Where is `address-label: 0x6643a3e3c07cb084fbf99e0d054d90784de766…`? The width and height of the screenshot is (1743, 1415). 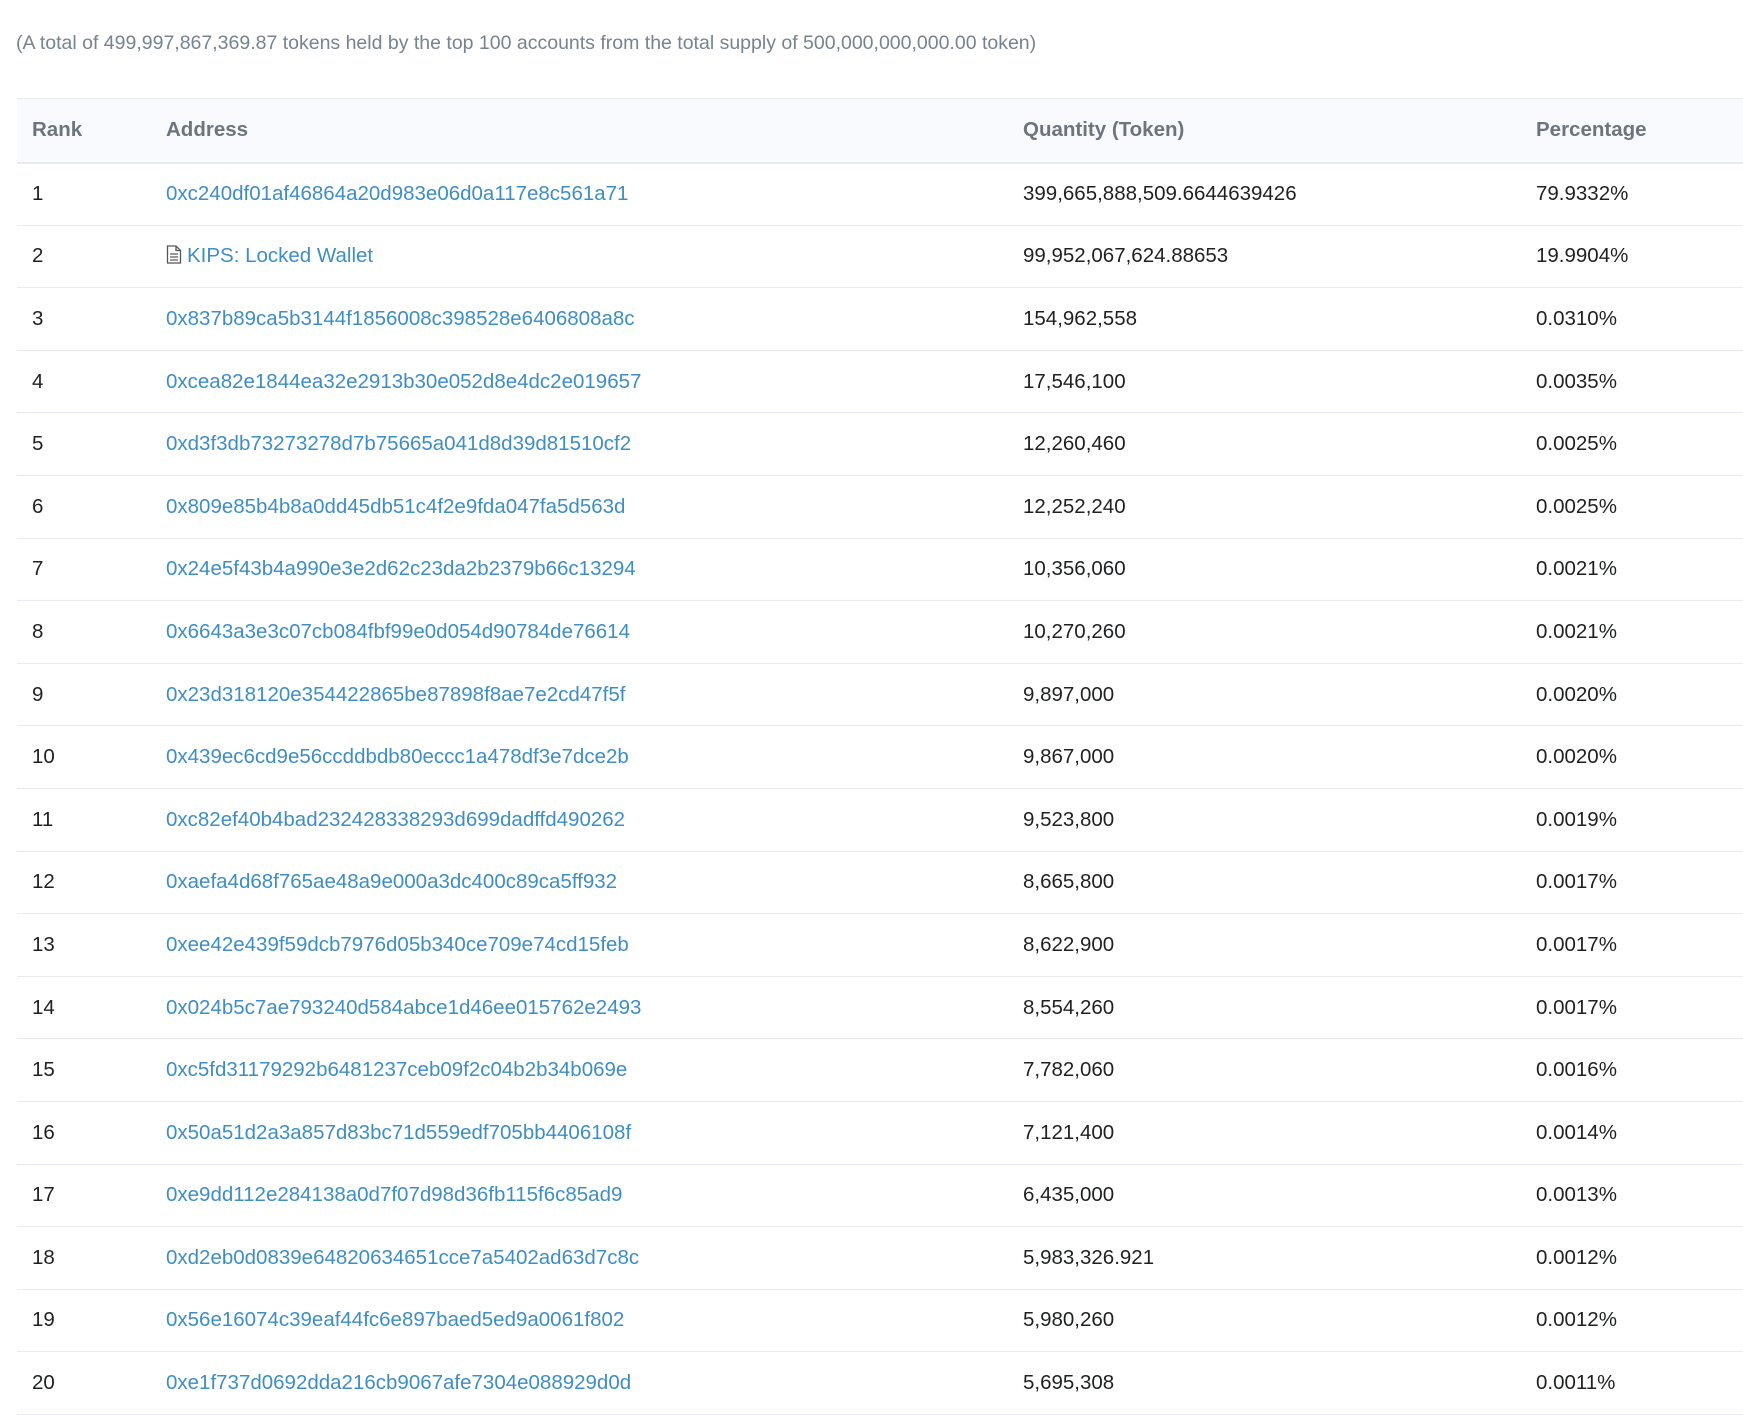 address-label: 0x6643a3e3c07cb084fbf99e0d054d90784de766… is located at coordinates (398, 631).